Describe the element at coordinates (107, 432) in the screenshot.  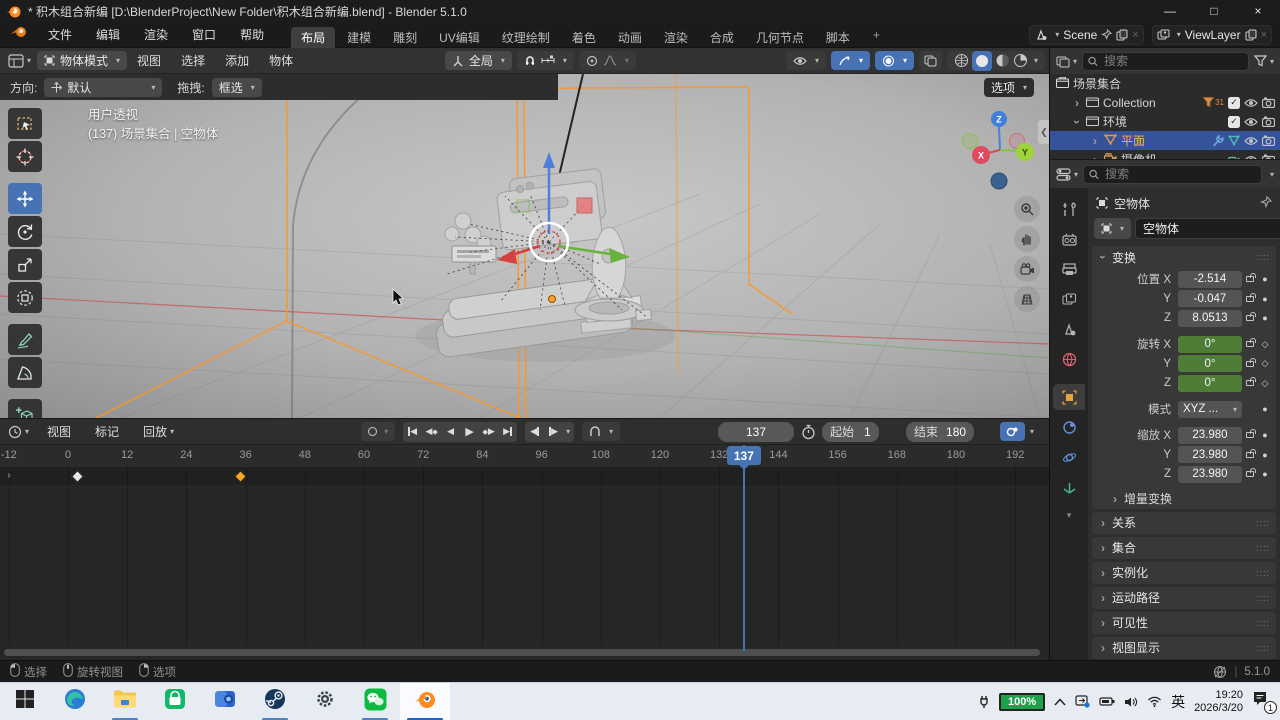
I see `timeline-menu: 标记` at that location.